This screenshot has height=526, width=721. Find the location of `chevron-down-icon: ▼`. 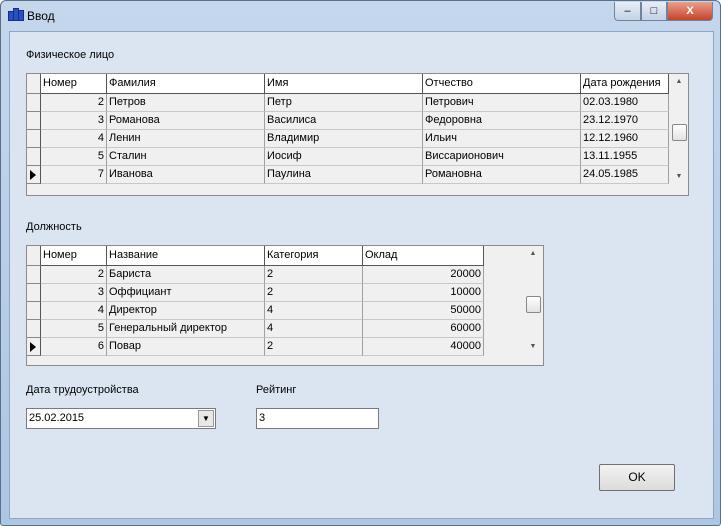

chevron-down-icon: ▼ is located at coordinates (206, 418).